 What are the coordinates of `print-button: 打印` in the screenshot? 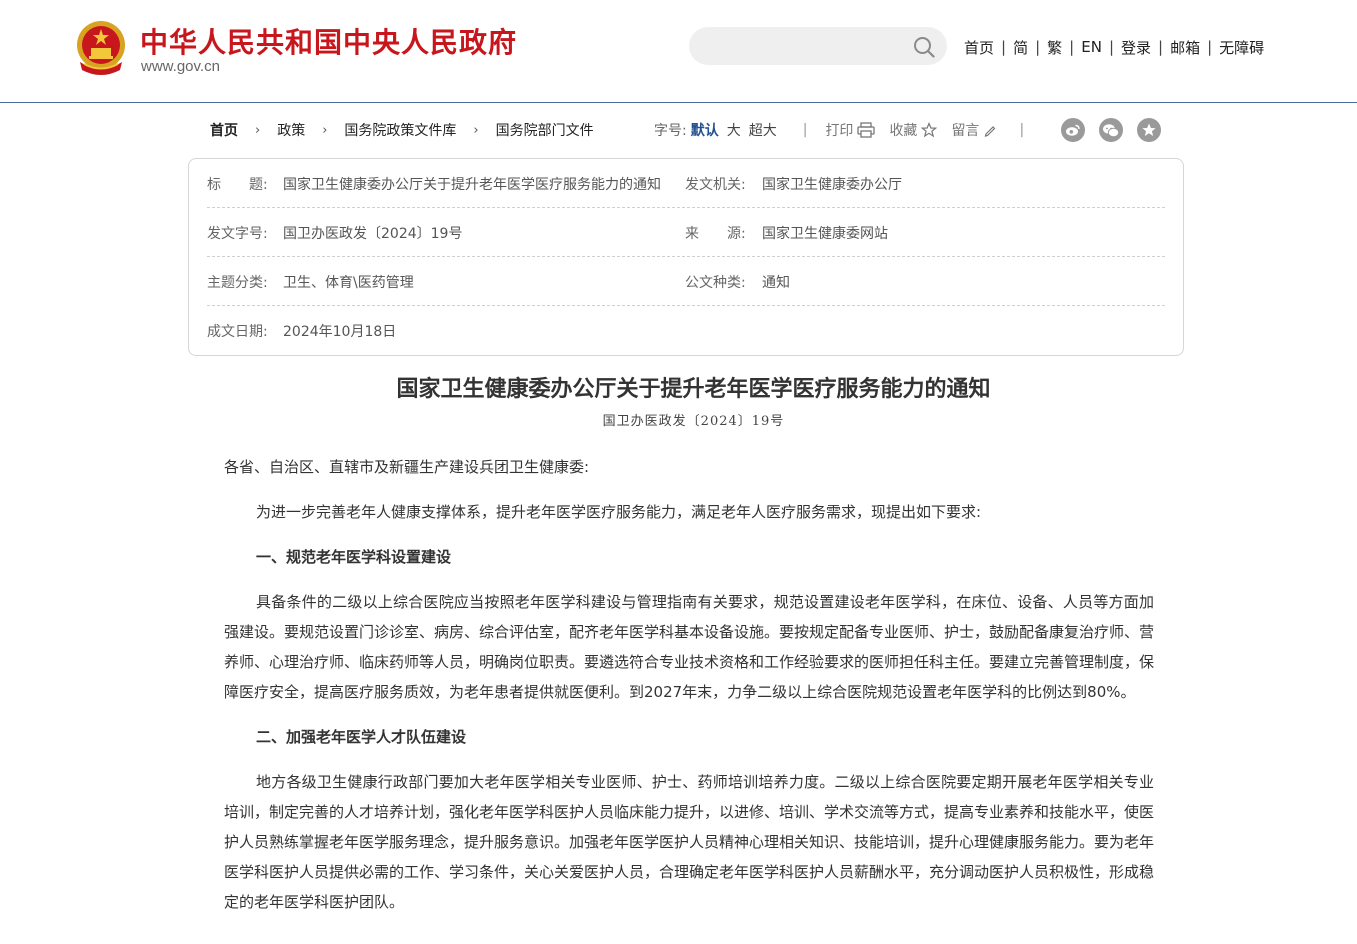 It's located at (850, 130).